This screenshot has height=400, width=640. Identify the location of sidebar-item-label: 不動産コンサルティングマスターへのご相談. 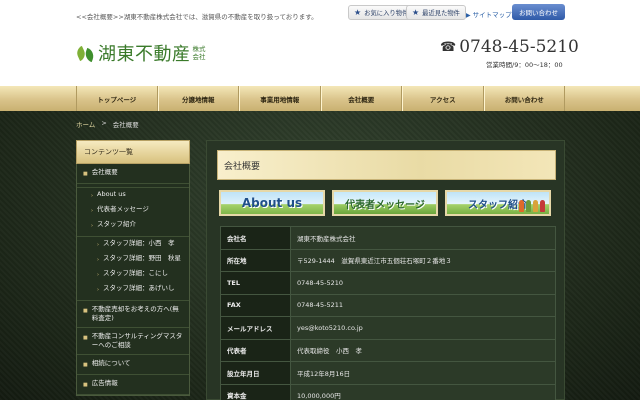
(137, 340).